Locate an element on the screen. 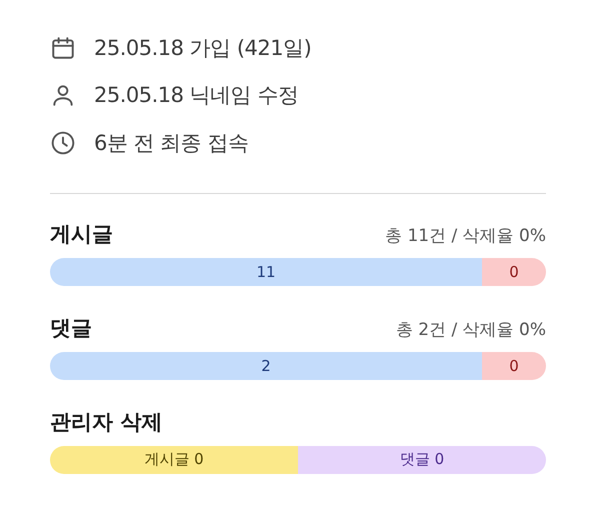  section-title: 관리자 삭제 is located at coordinates (106, 422).